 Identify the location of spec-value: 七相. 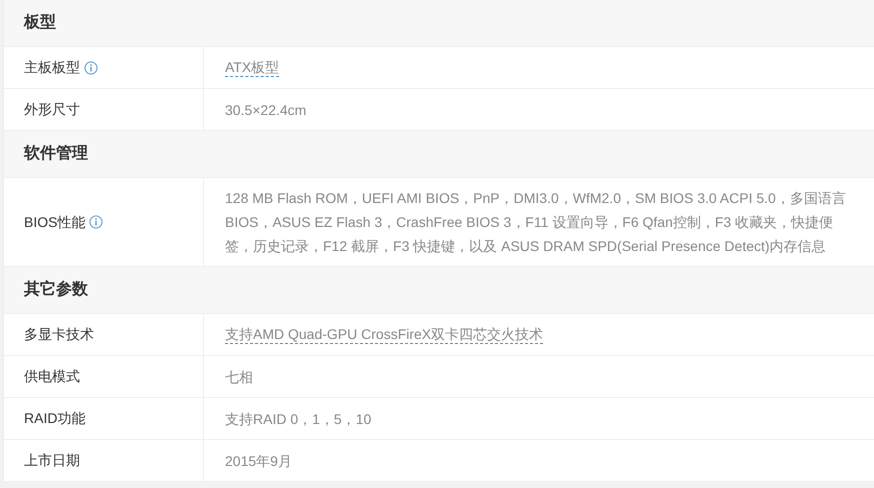
(239, 377).